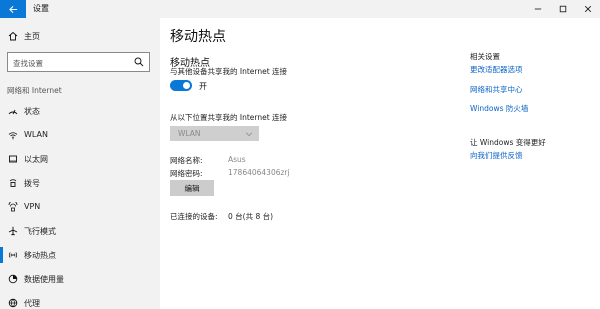 This screenshot has height=309, width=600. I want to click on edit-button: 编辑, so click(192, 188).